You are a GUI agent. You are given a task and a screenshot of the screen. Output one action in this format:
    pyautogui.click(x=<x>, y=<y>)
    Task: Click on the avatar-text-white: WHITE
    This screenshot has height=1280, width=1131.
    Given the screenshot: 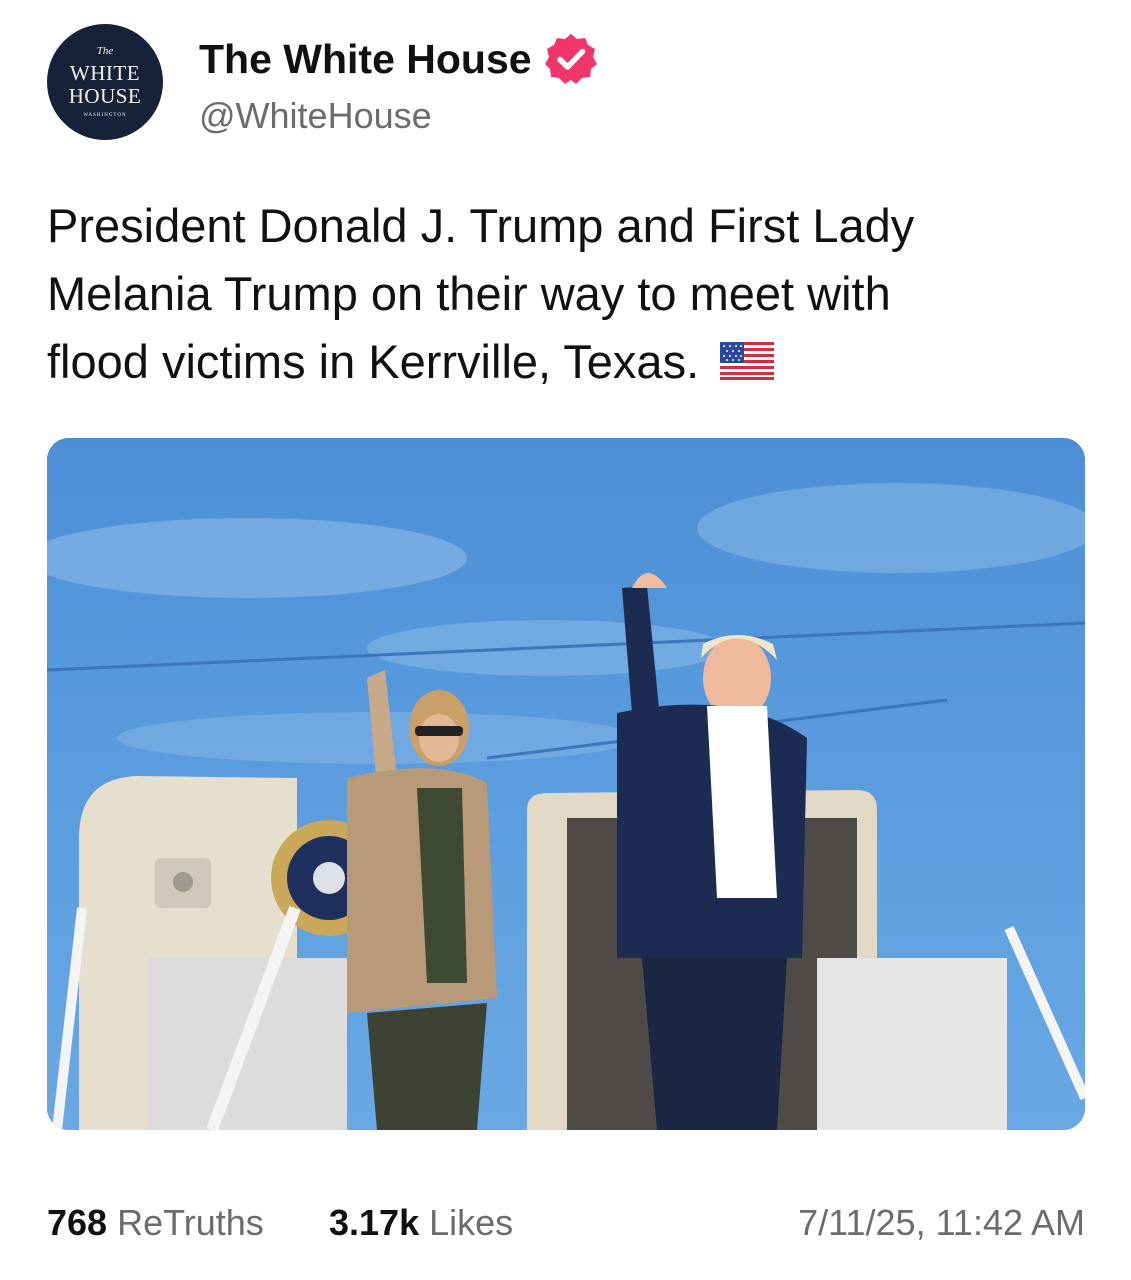 What is the action you would take?
    pyautogui.click(x=105, y=73)
    